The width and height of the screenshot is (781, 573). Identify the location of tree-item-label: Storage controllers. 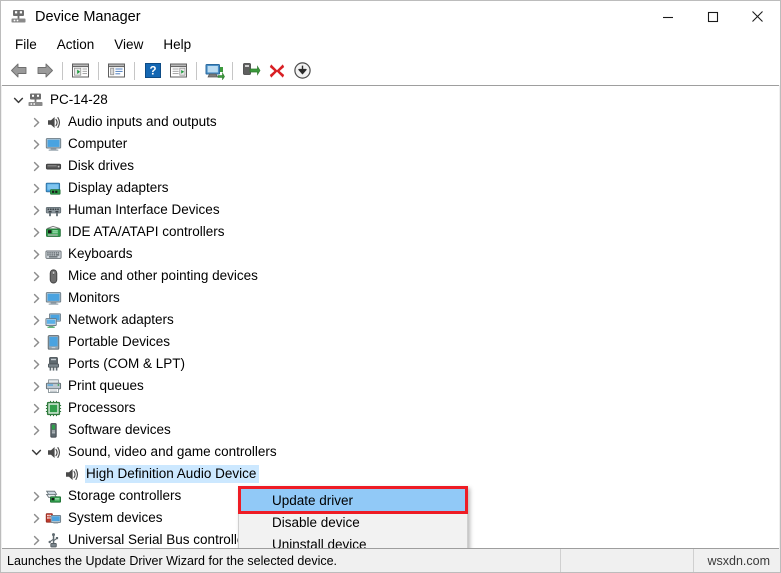
(125, 495).